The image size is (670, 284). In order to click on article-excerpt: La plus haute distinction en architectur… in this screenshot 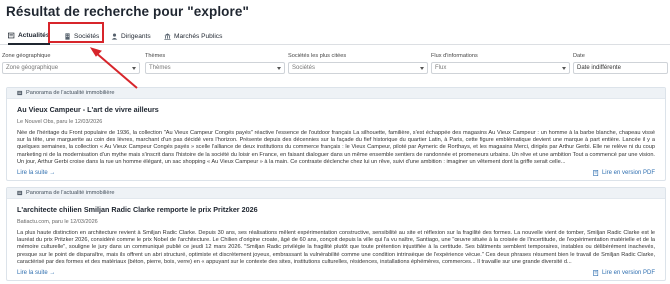, I will do `click(336, 247)`.